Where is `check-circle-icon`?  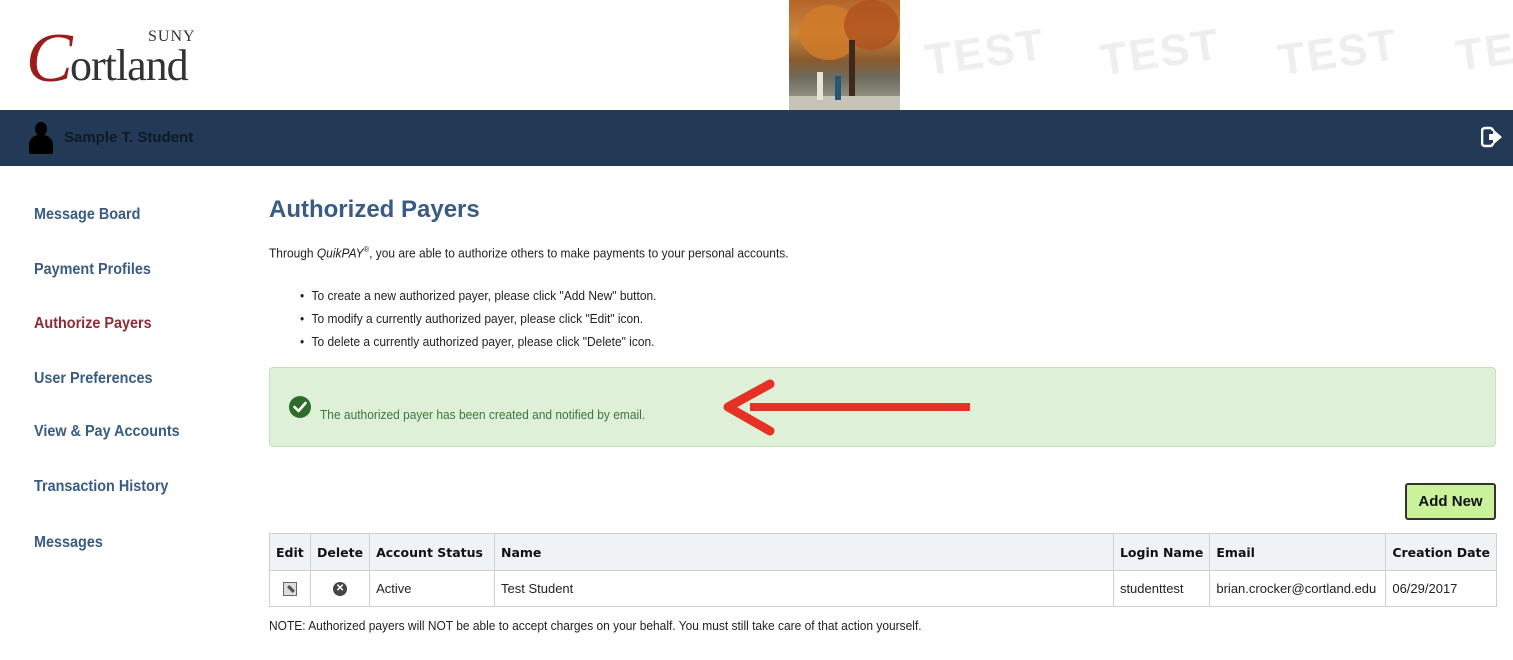
check-circle-icon is located at coordinates (300, 407).